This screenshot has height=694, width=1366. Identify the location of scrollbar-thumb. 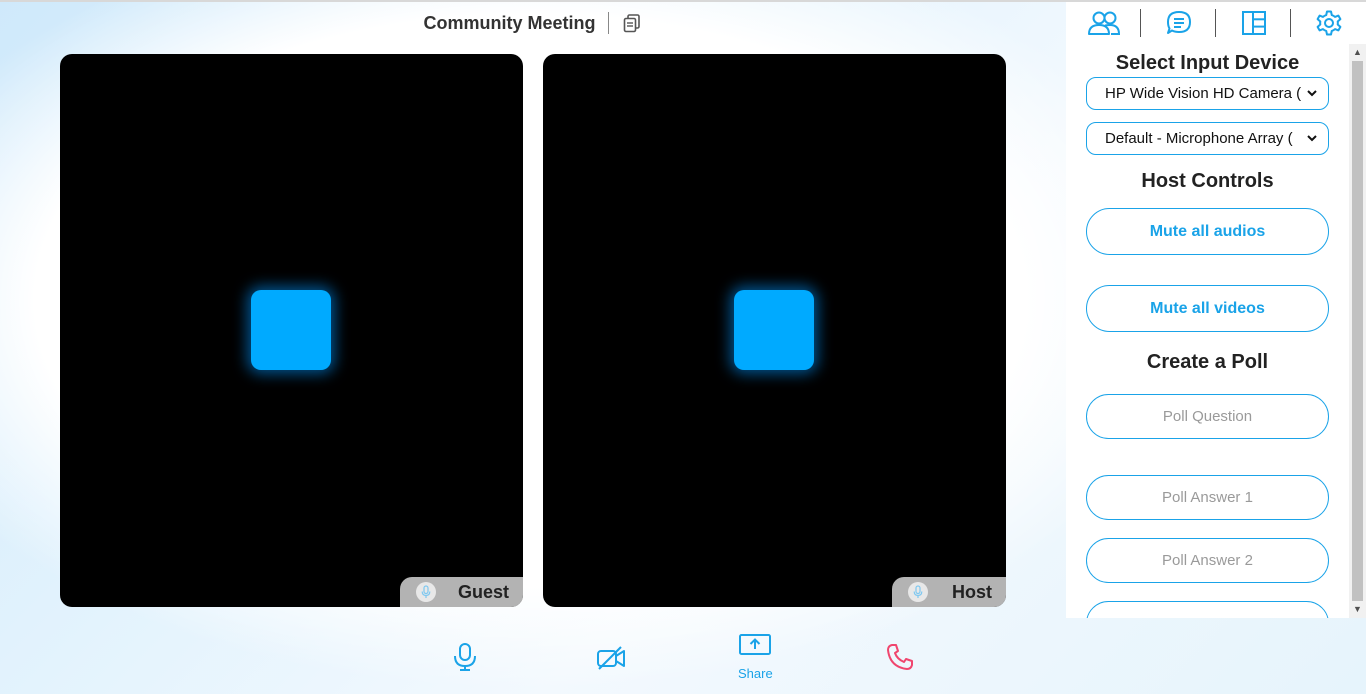
(1357, 331).